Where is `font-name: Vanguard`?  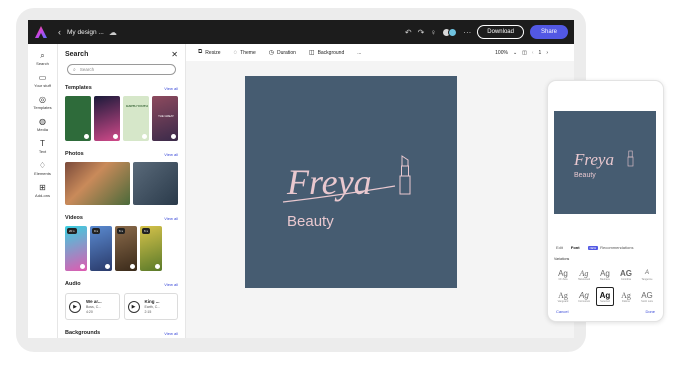
font-name: Vanguard is located at coordinates (563, 301).